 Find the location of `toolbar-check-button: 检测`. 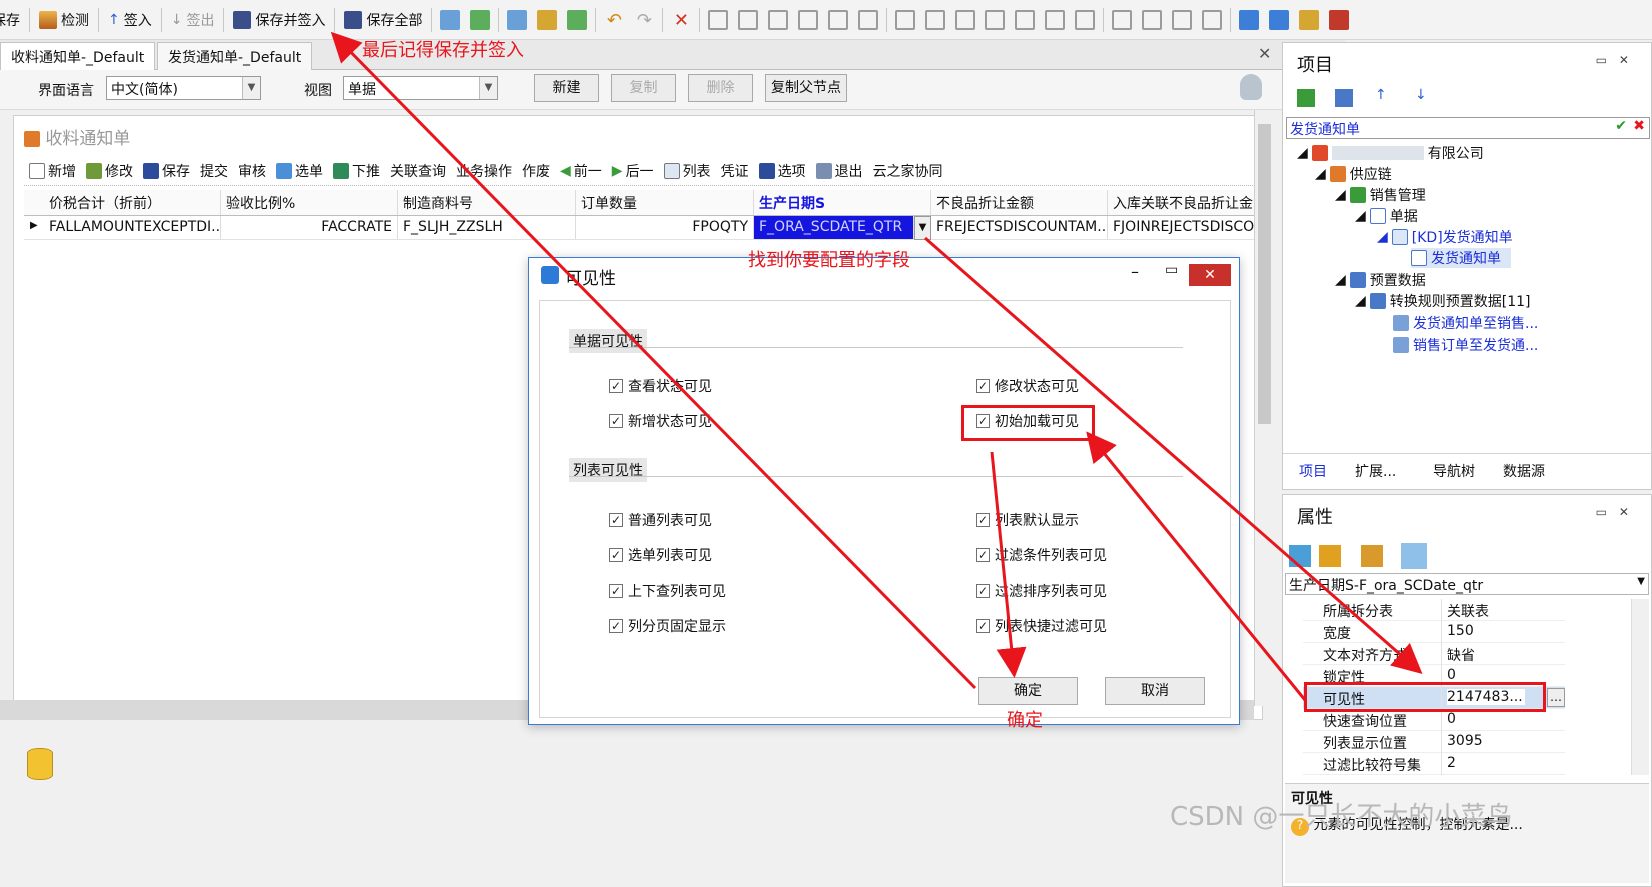

toolbar-check-button: 检测 is located at coordinates (64, 20).